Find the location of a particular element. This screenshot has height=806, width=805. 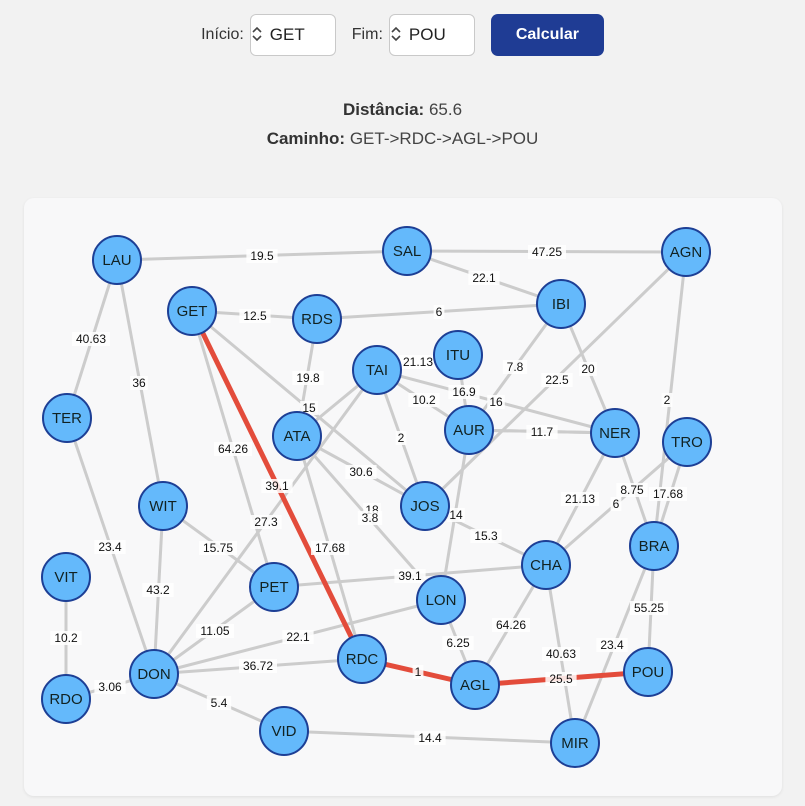

edge-weight-label: 3.06 is located at coordinates (110, 687).